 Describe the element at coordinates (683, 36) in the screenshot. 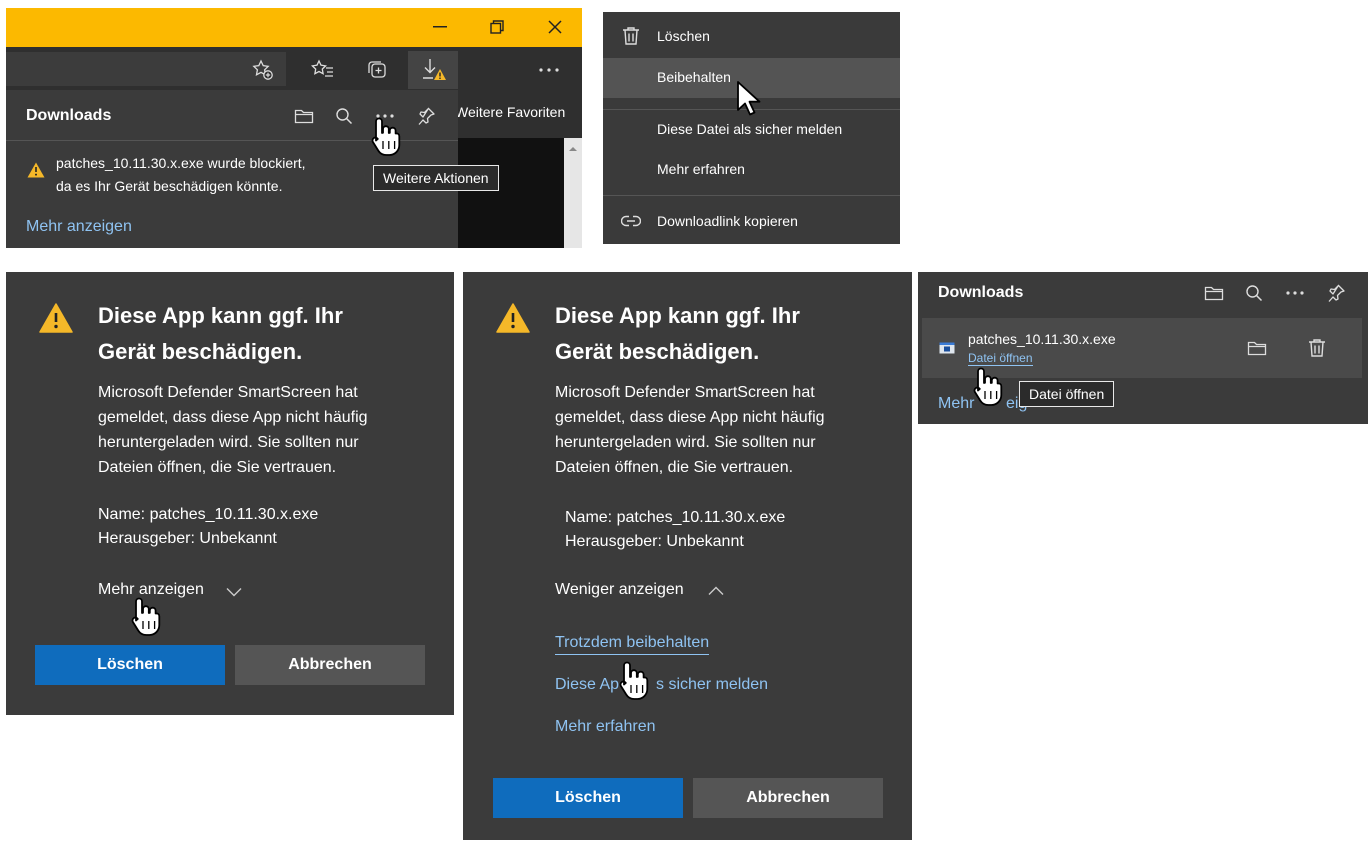

I see `menu-item-label: Löschen` at that location.